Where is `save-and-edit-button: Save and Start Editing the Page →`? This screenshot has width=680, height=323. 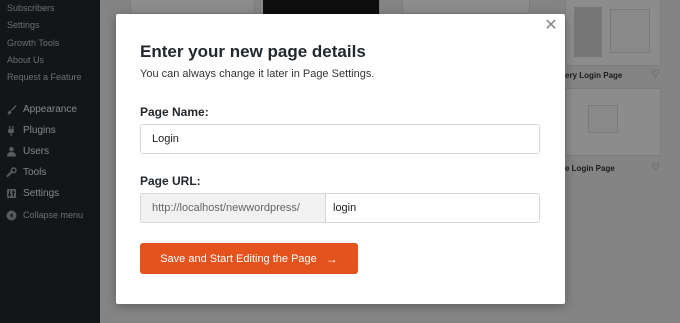
save-and-edit-button: Save and Start Editing the Page → is located at coordinates (249, 258).